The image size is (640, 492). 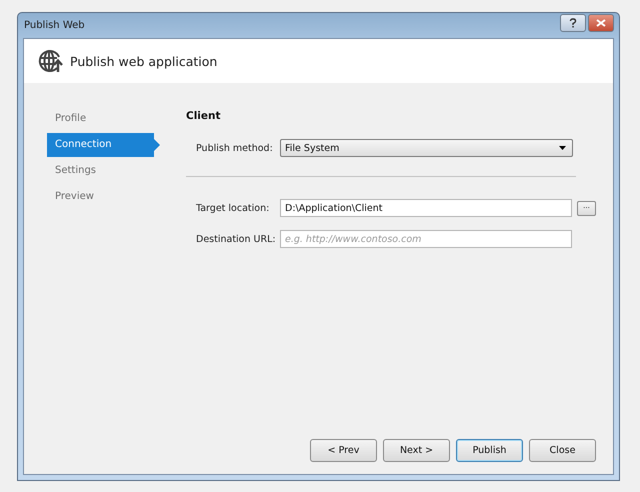 I want to click on sidebar-item: Settings, so click(x=100, y=171).